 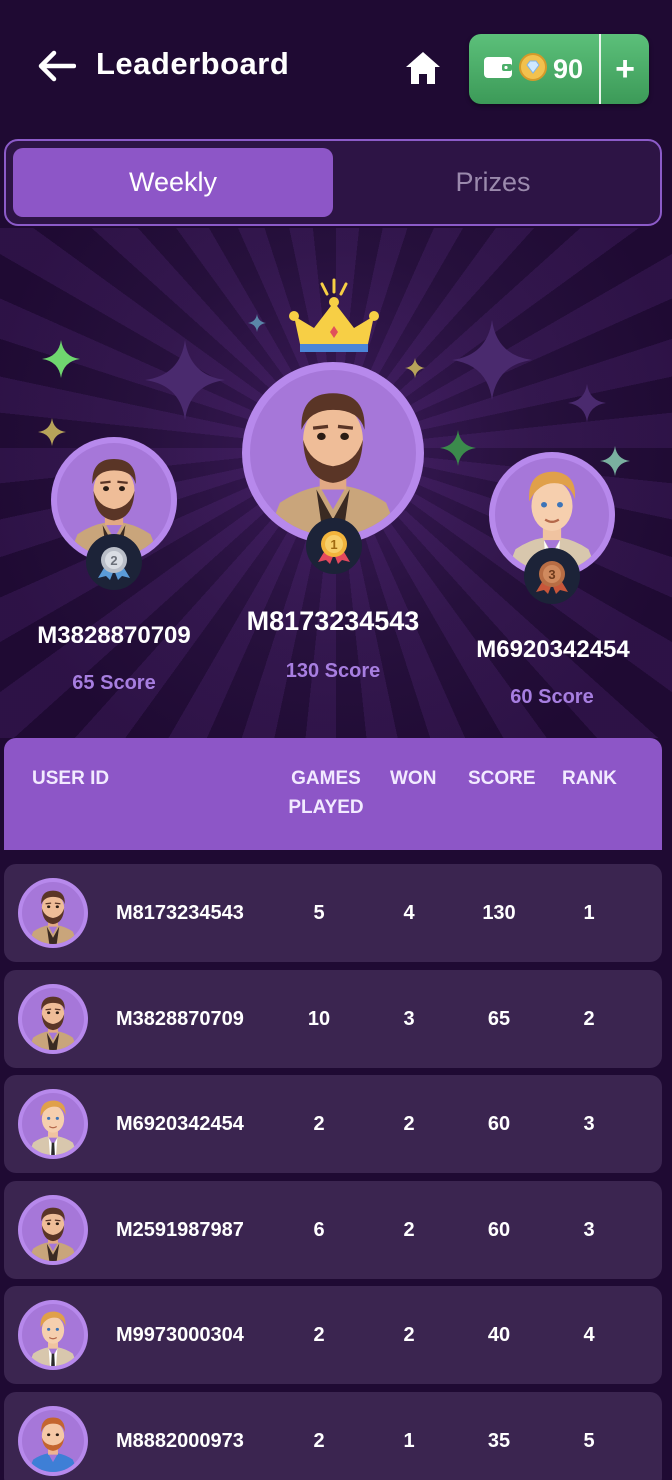 I want to click on home-button, so click(x=423, y=70).